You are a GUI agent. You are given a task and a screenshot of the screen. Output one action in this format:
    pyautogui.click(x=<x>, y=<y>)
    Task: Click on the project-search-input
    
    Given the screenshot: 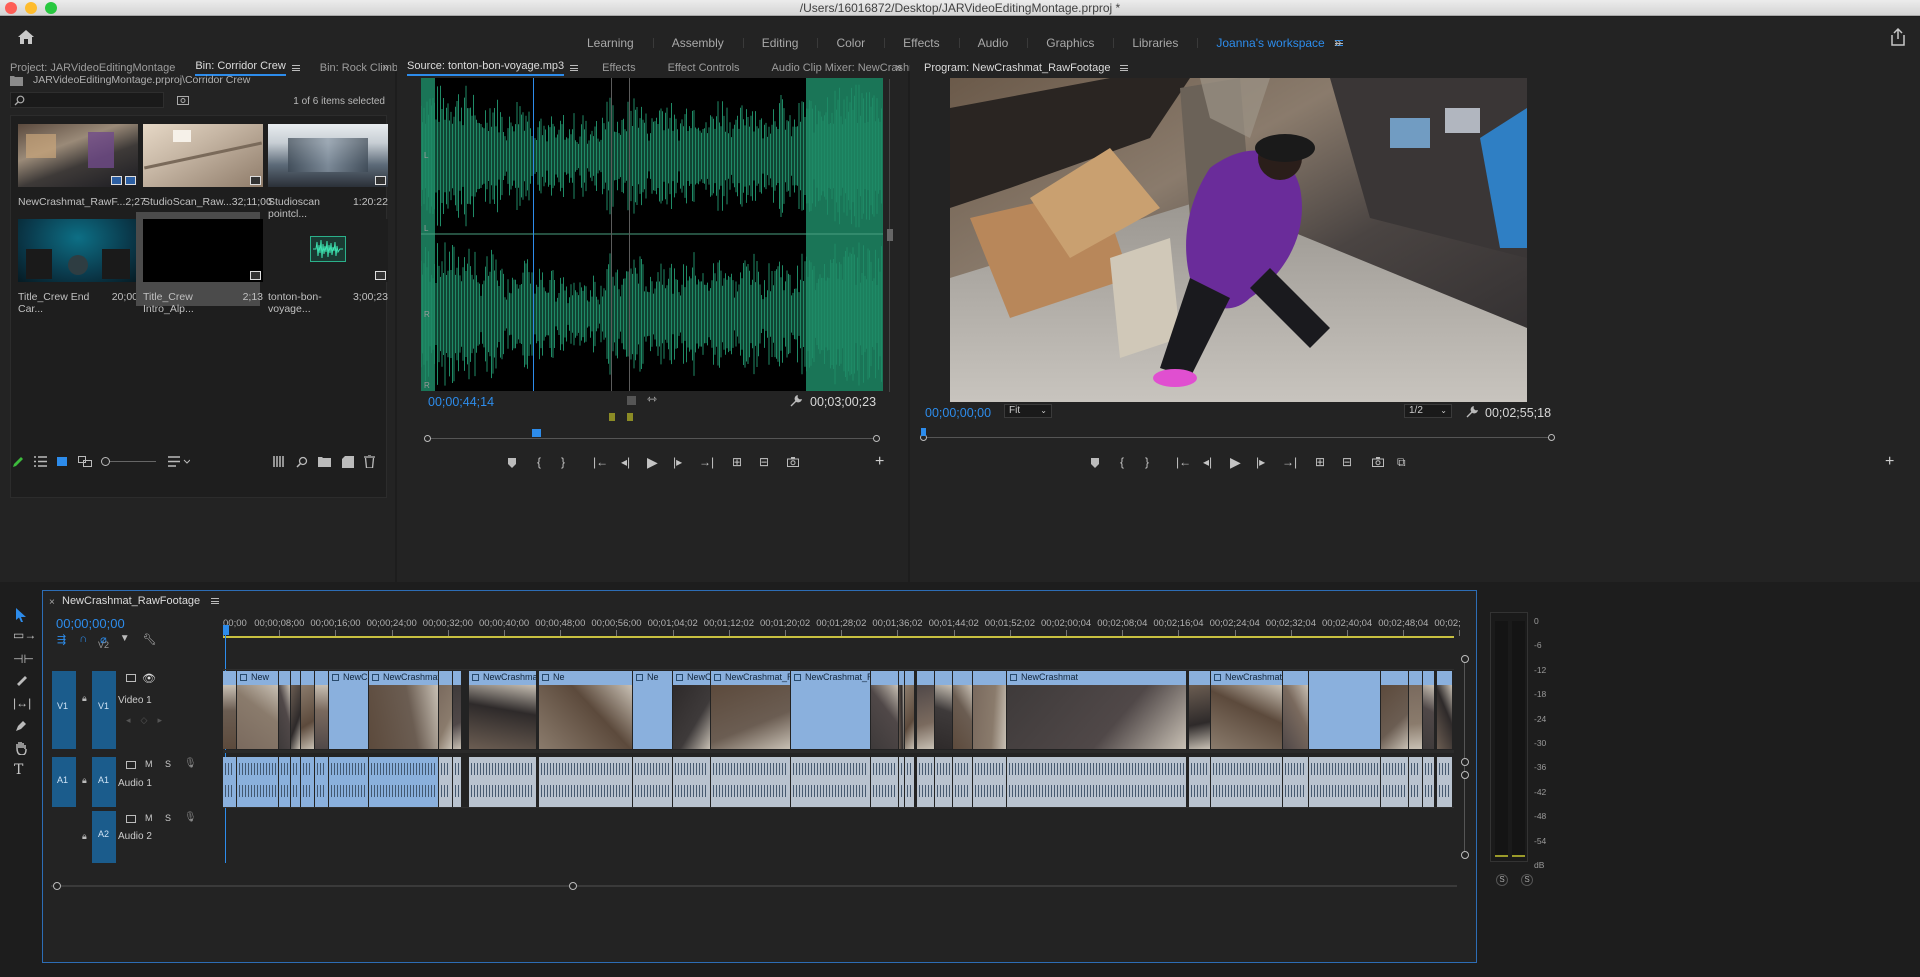 What is the action you would take?
    pyautogui.click(x=94, y=100)
    